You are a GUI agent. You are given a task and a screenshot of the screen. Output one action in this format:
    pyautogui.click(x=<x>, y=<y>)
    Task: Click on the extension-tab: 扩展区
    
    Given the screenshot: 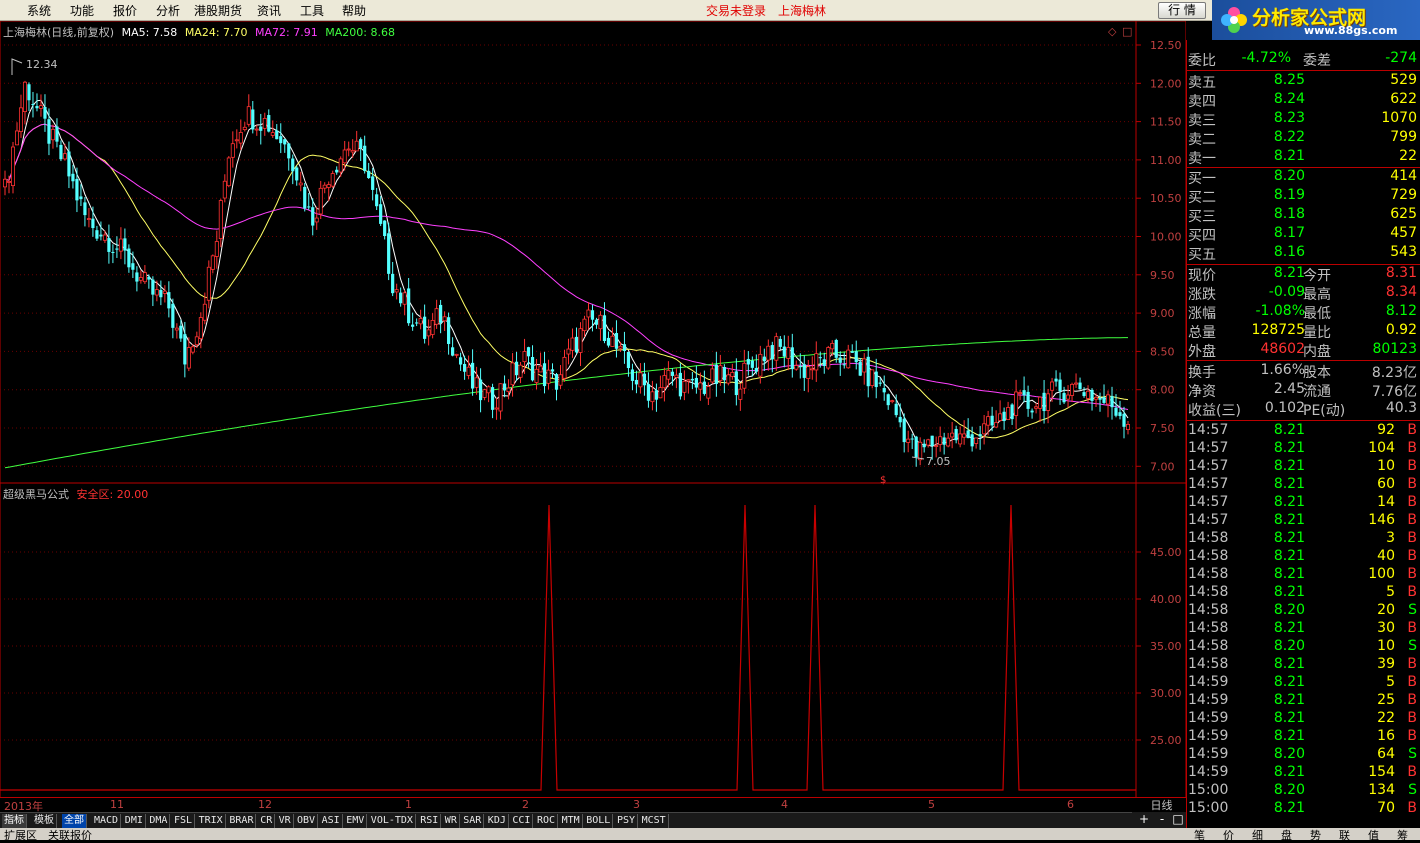 What is the action you would take?
    pyautogui.click(x=20, y=835)
    